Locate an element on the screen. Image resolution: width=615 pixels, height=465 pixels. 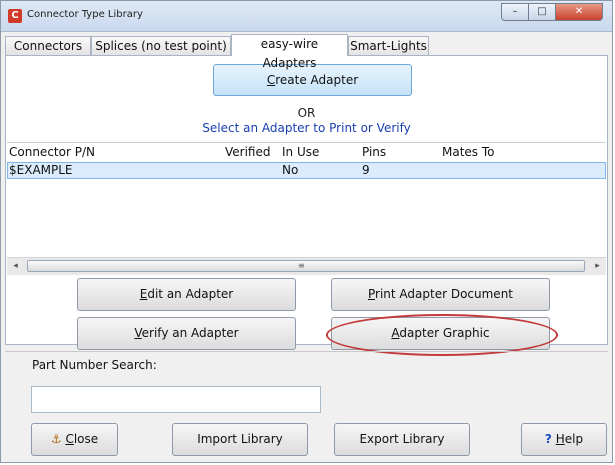
close-button: ⚓ Close is located at coordinates (74, 439).